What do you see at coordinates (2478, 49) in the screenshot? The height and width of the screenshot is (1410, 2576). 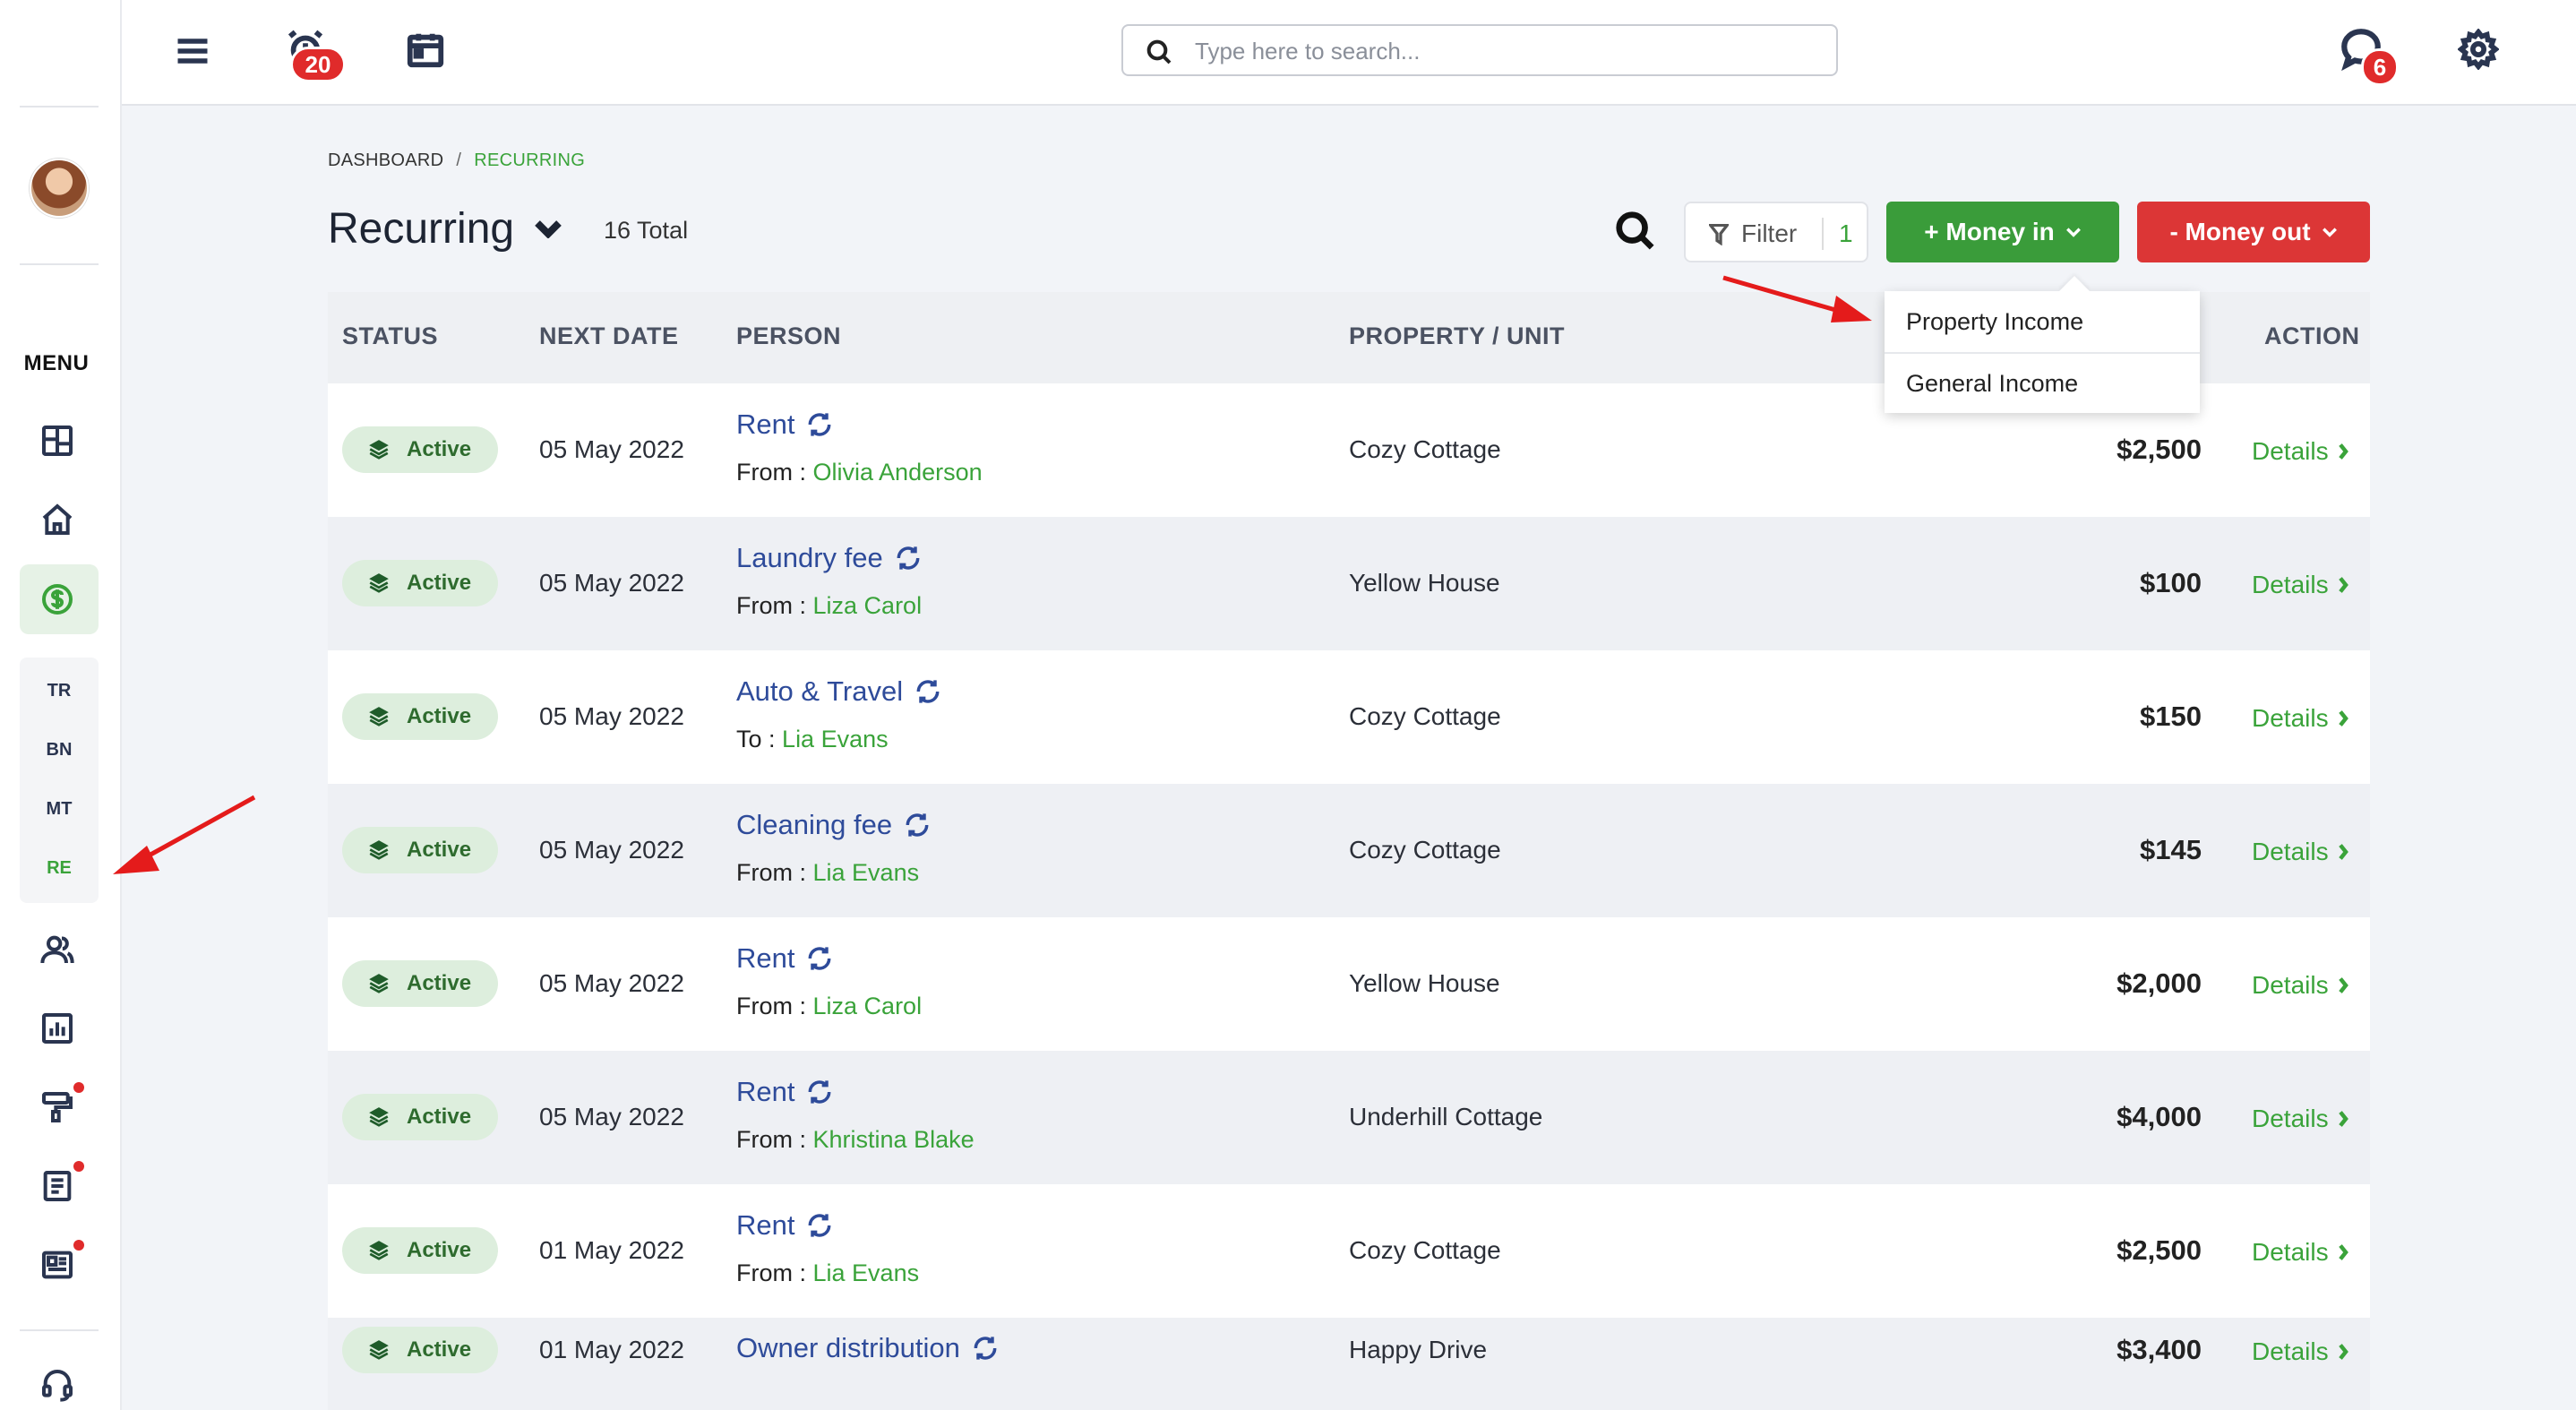 I see `settings-gear-icon` at bounding box center [2478, 49].